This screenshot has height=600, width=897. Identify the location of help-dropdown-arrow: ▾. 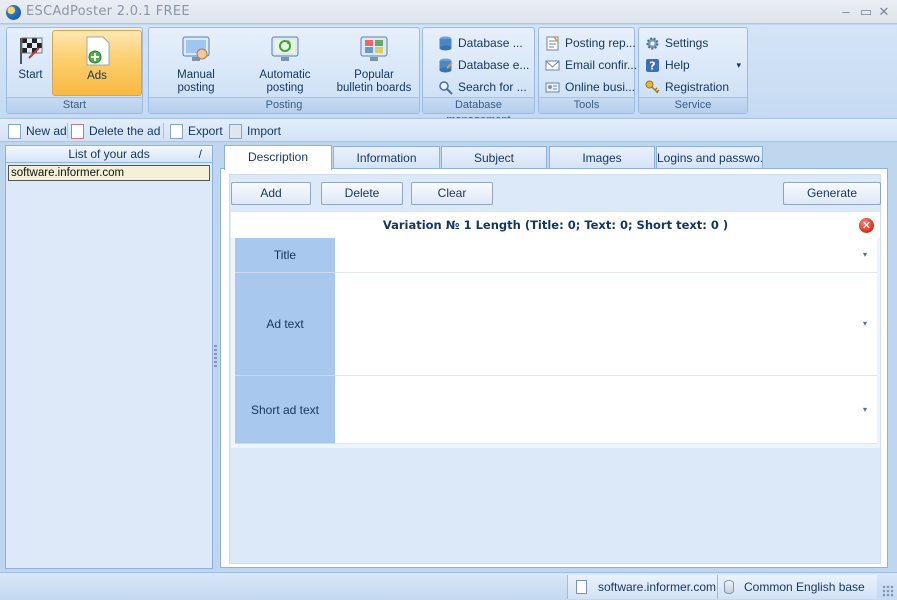
(738, 65).